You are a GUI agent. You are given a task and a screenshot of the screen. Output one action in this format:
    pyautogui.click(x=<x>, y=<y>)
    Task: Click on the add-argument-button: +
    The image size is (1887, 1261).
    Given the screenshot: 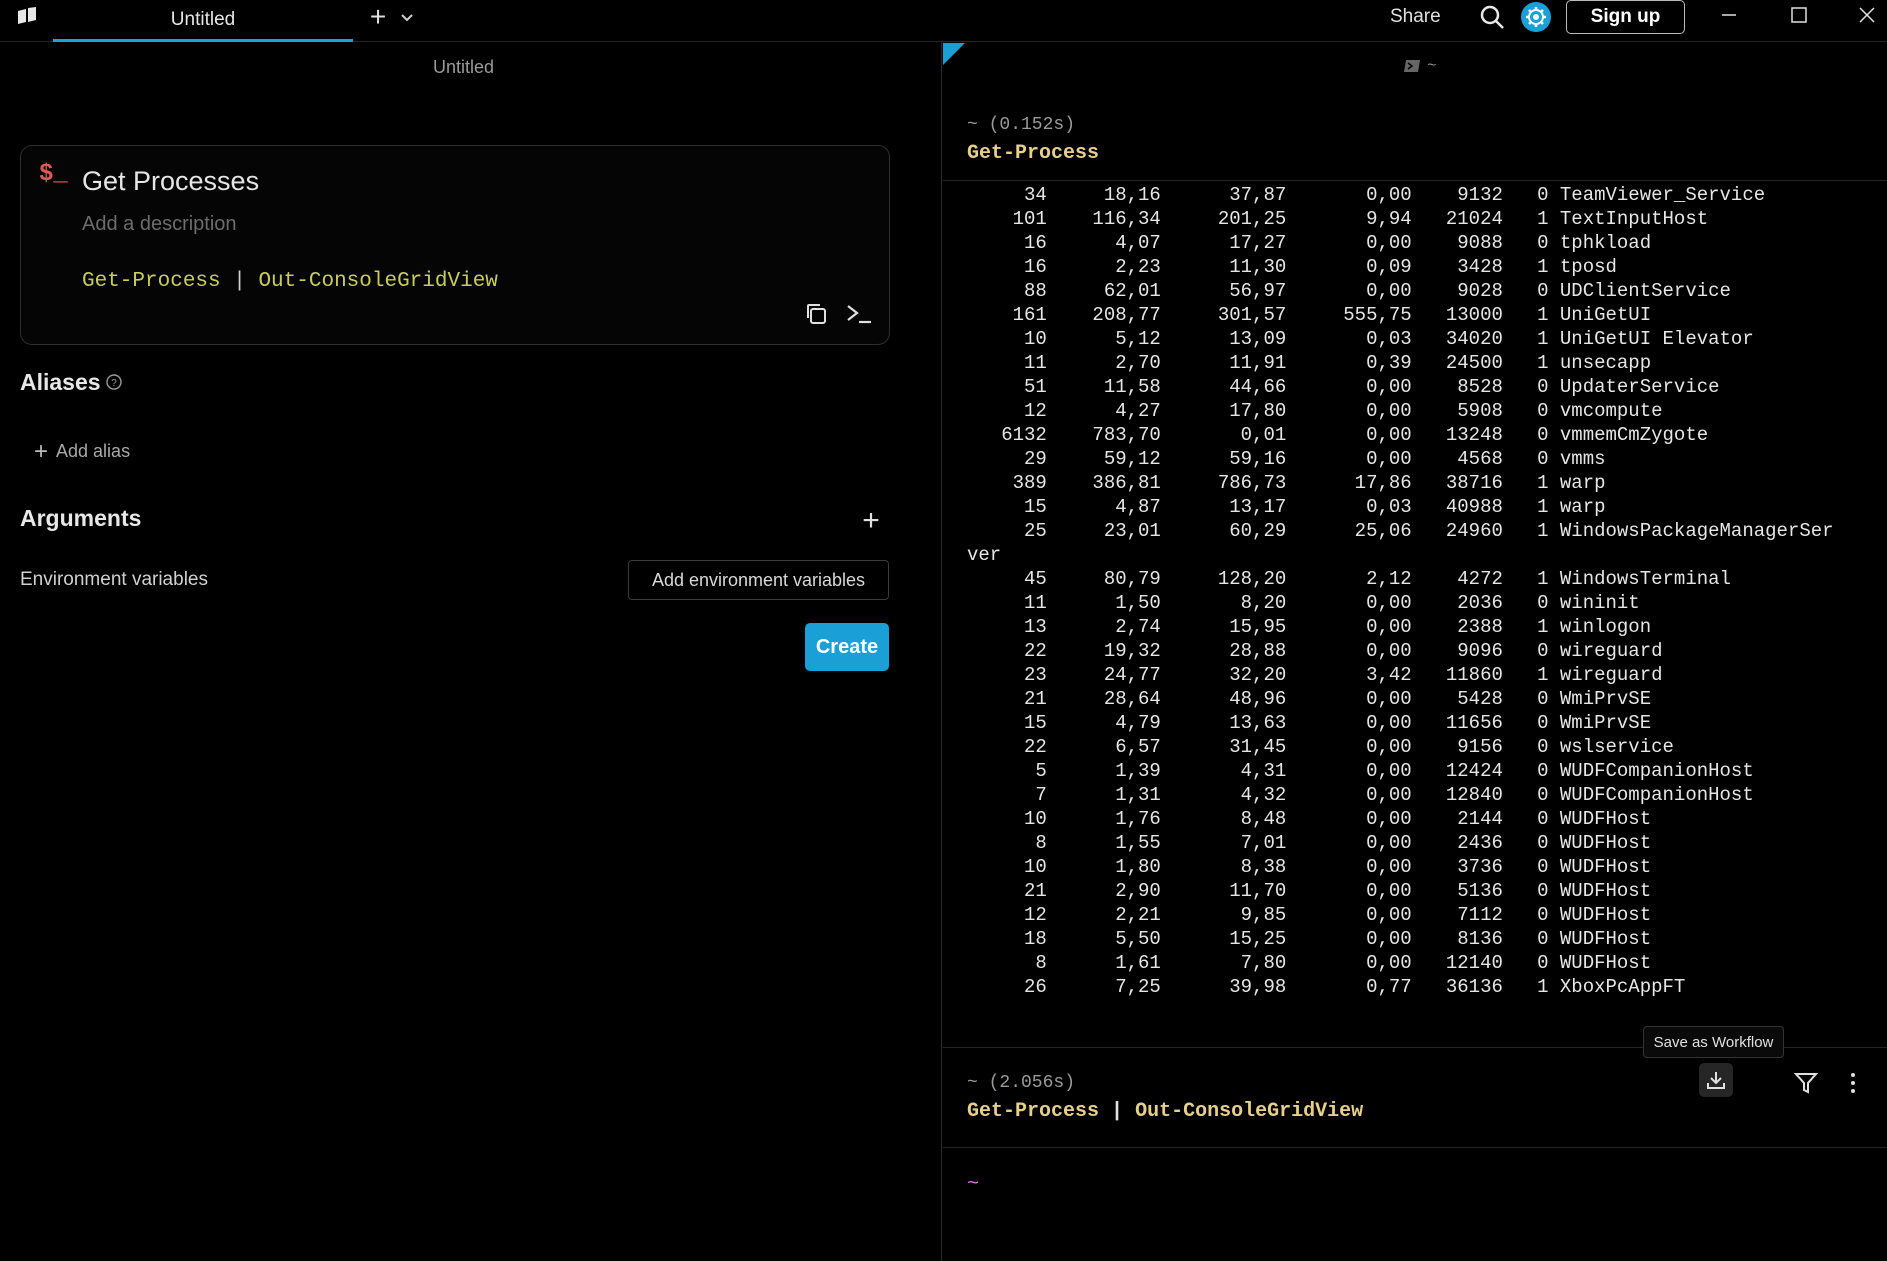 What is the action you would take?
    pyautogui.click(x=871, y=521)
    